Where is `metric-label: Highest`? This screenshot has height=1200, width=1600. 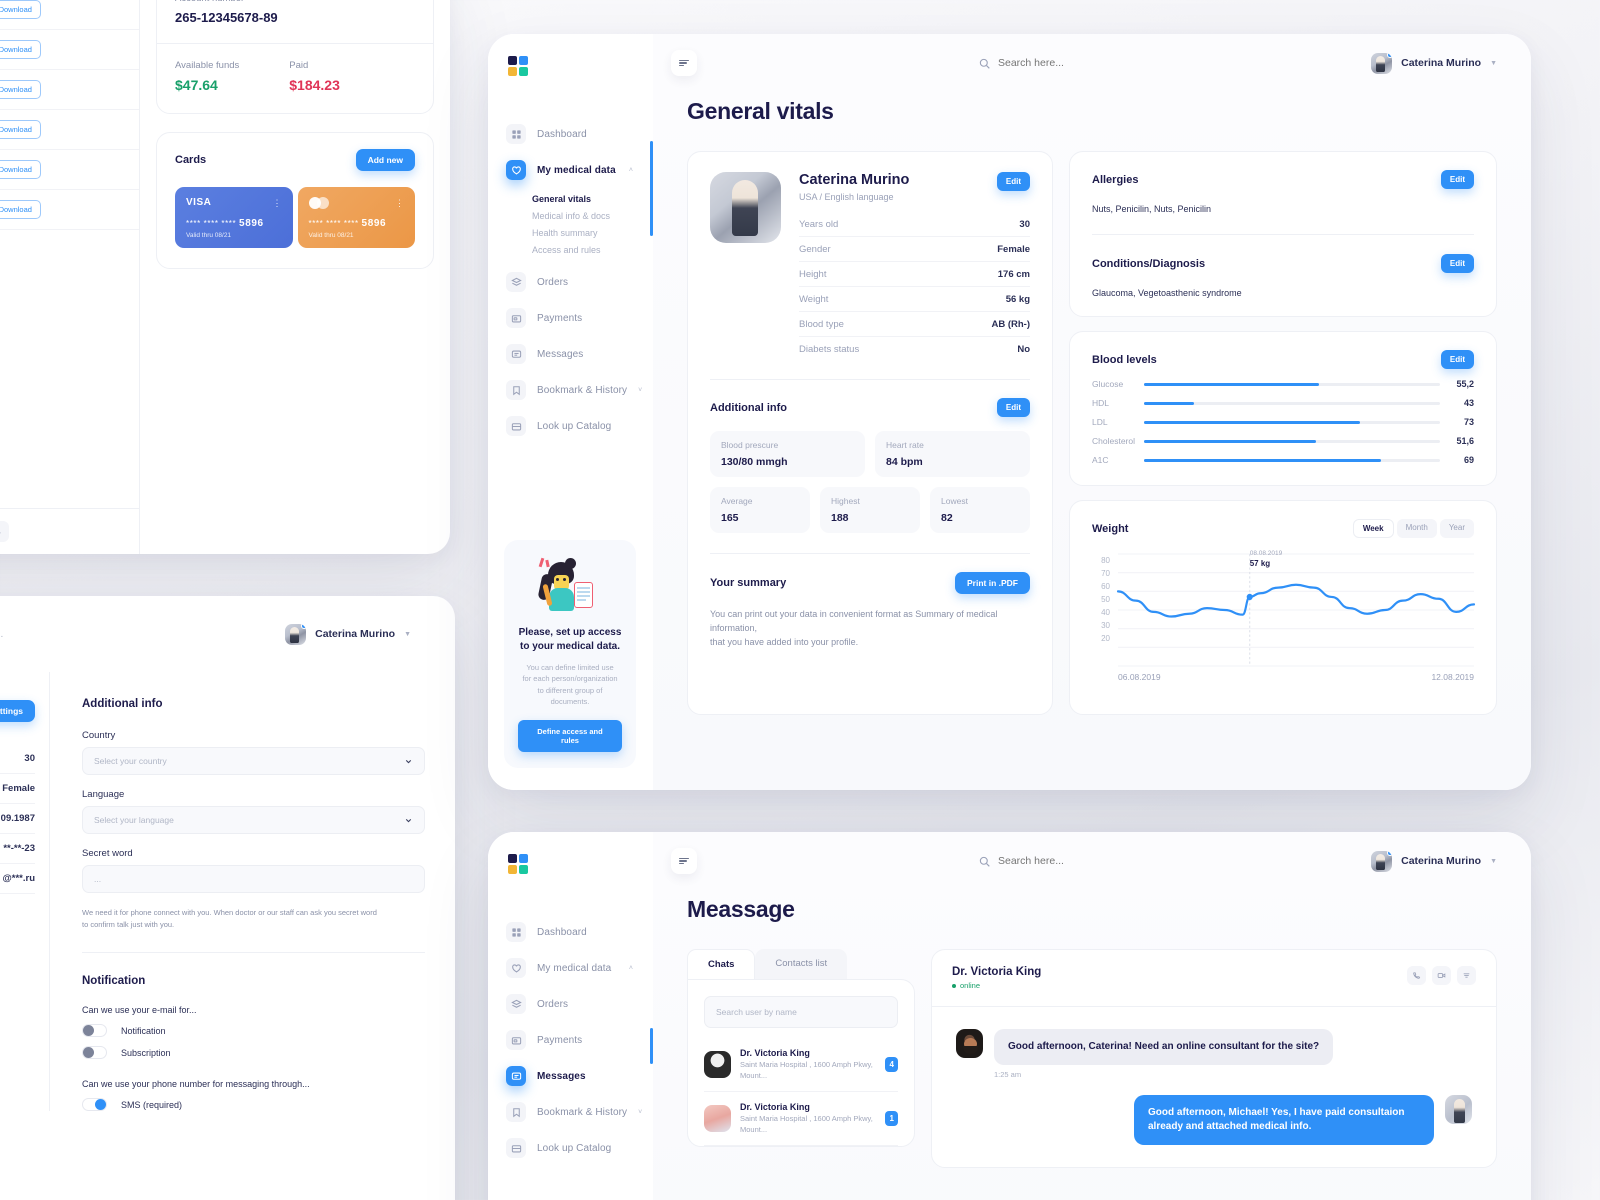 metric-label: Highest is located at coordinates (845, 501).